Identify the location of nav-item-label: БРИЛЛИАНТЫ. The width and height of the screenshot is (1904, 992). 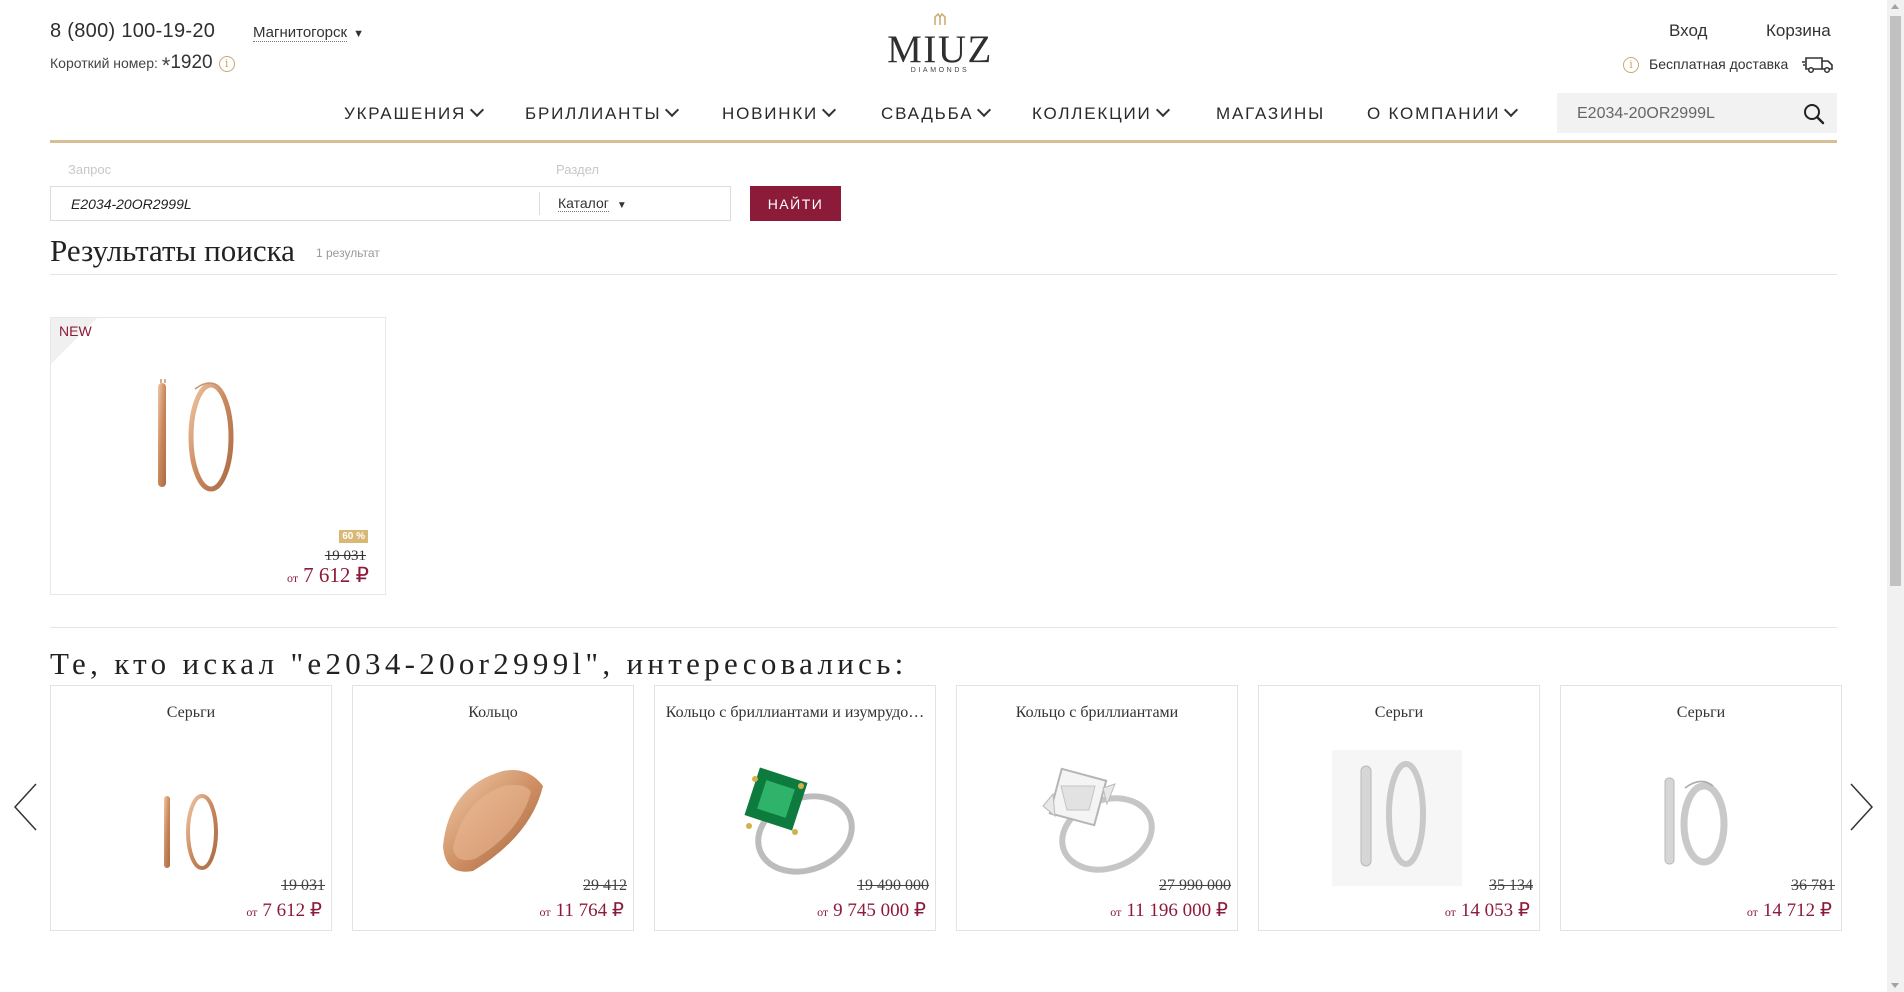
(593, 113).